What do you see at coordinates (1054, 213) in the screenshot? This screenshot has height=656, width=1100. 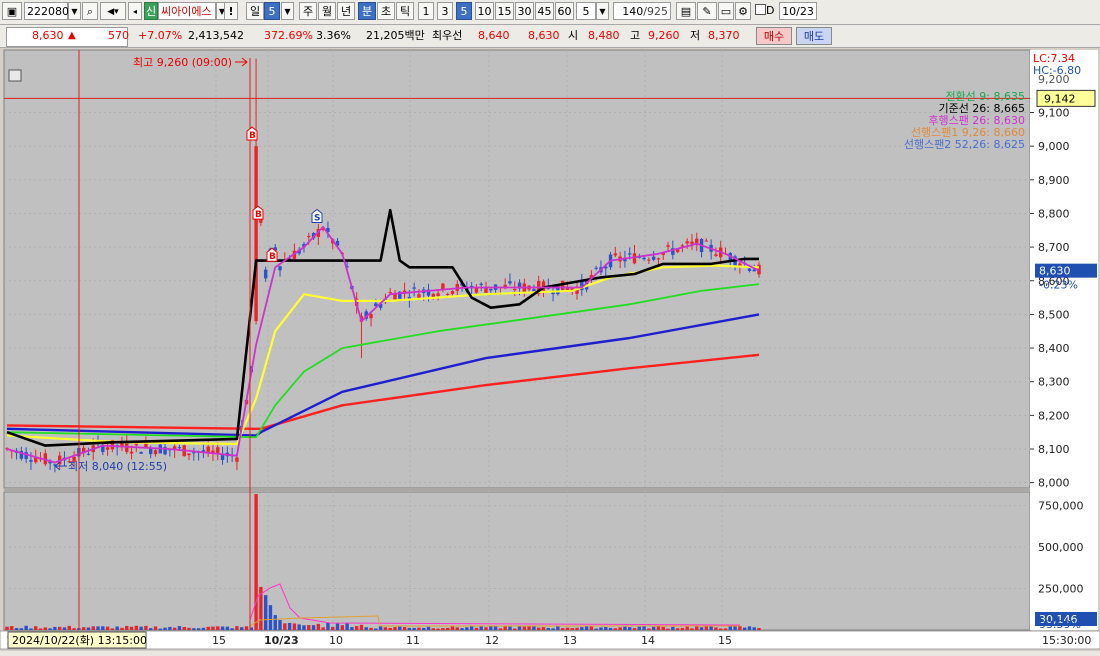 I see `price-tick-label: 8,800` at bounding box center [1054, 213].